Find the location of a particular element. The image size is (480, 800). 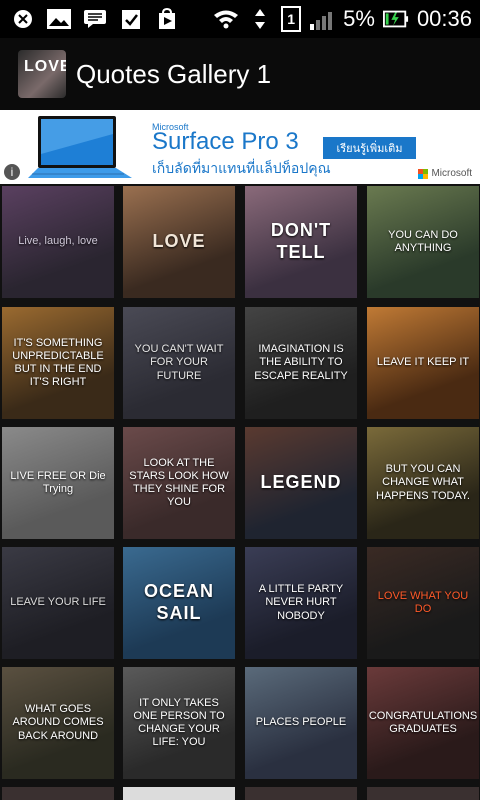

quote-tile: LEAVE YOUR LIFE is located at coordinates (58, 603).